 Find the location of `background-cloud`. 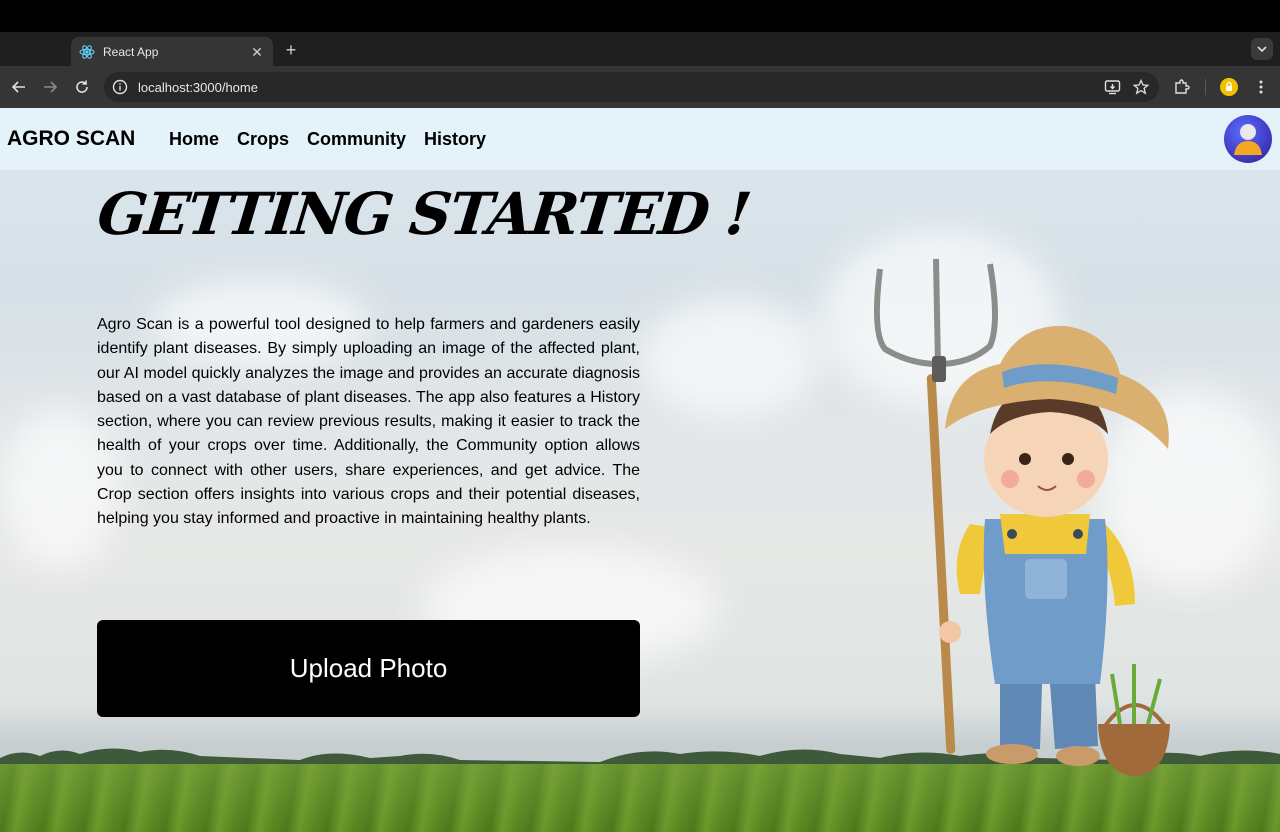

background-cloud is located at coordinates (730, 358).